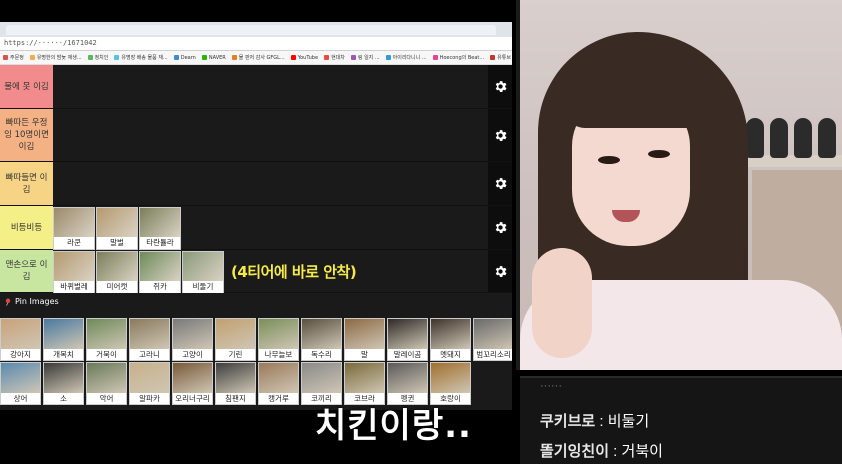 This screenshot has height=464, width=842. What do you see at coordinates (117, 228) in the screenshot?
I see `animal-tile: 말벌` at bounding box center [117, 228].